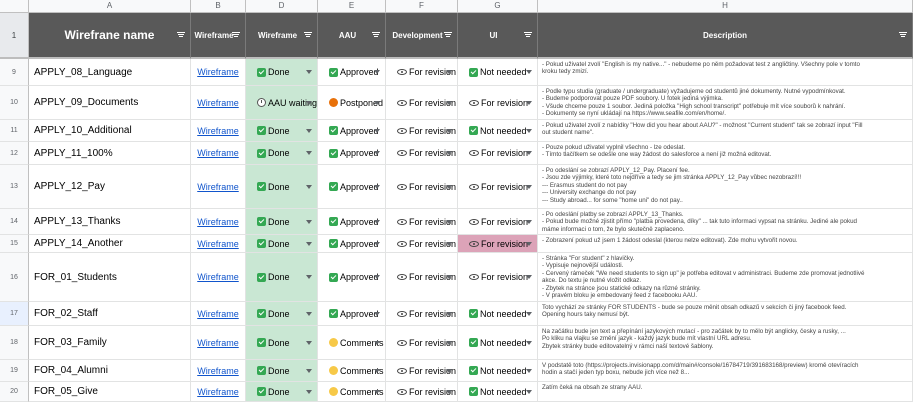 Image resolution: width=913 pixels, height=402 pixels. Describe the element at coordinates (14, 131) in the screenshot. I see `row-number: 11` at that location.